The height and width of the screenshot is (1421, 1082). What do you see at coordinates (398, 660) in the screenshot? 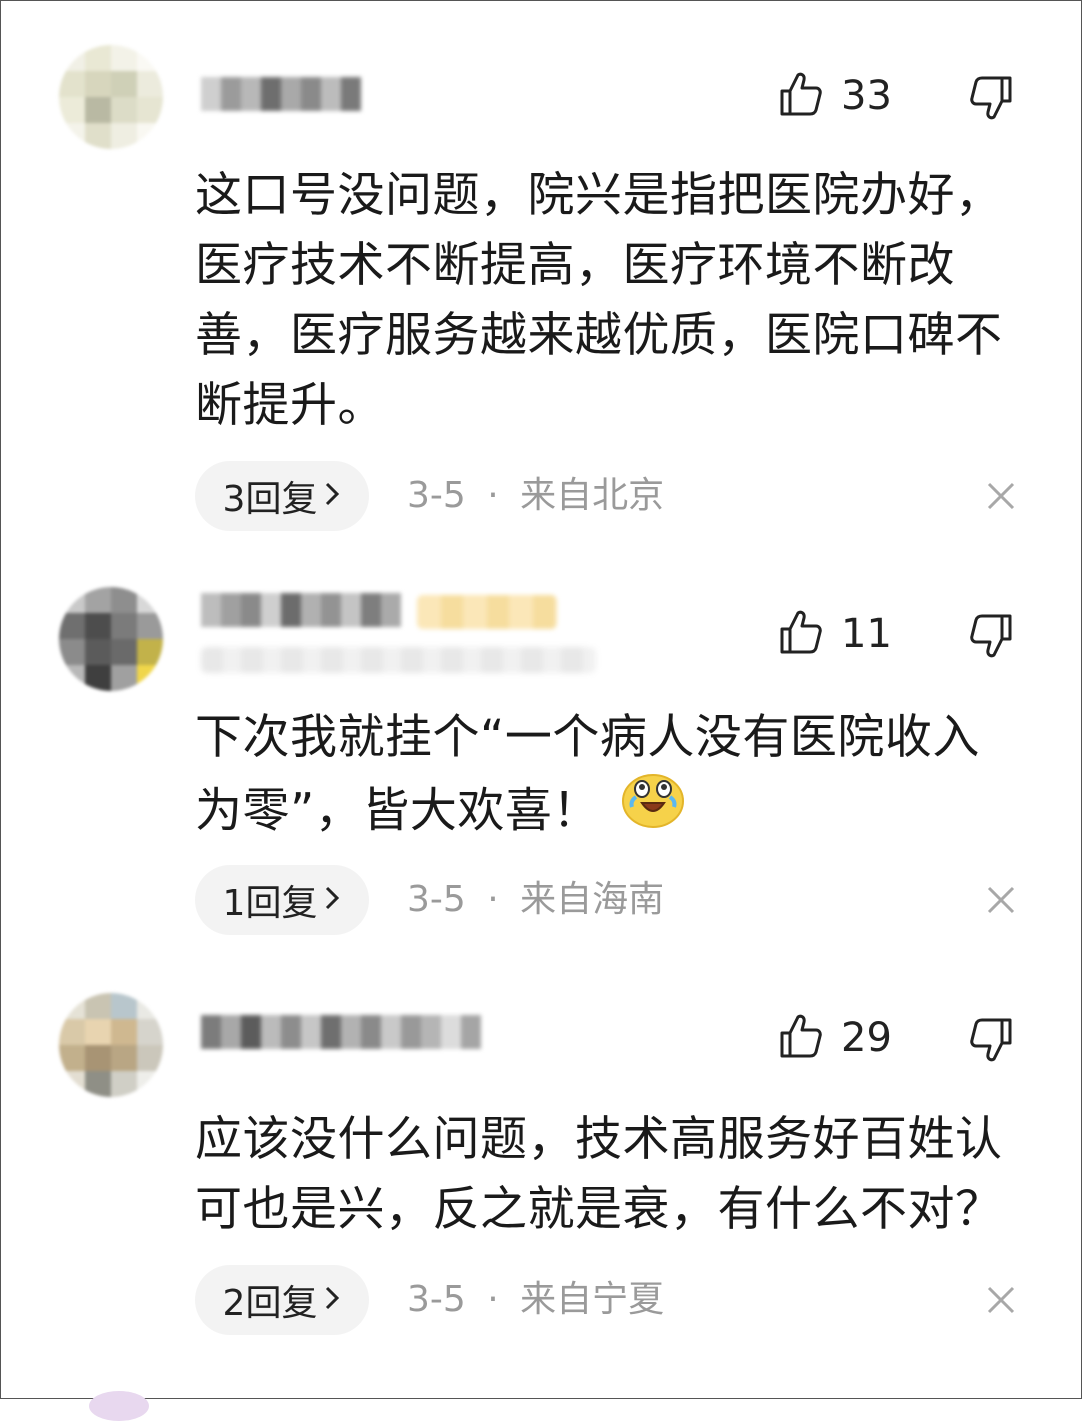
I see `user-subtitle-redacted` at bounding box center [398, 660].